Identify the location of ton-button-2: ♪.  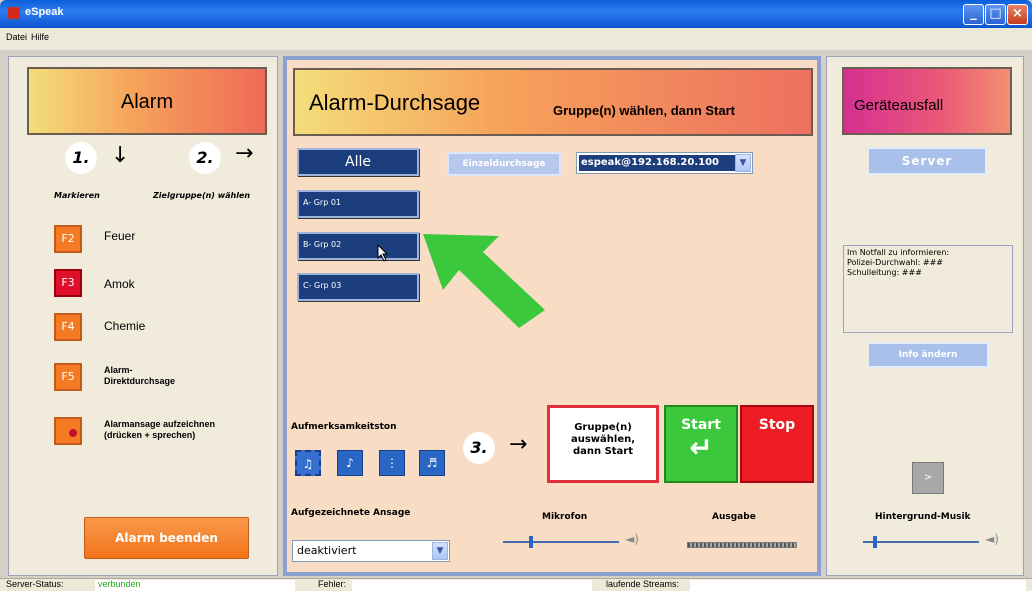
(350, 463).